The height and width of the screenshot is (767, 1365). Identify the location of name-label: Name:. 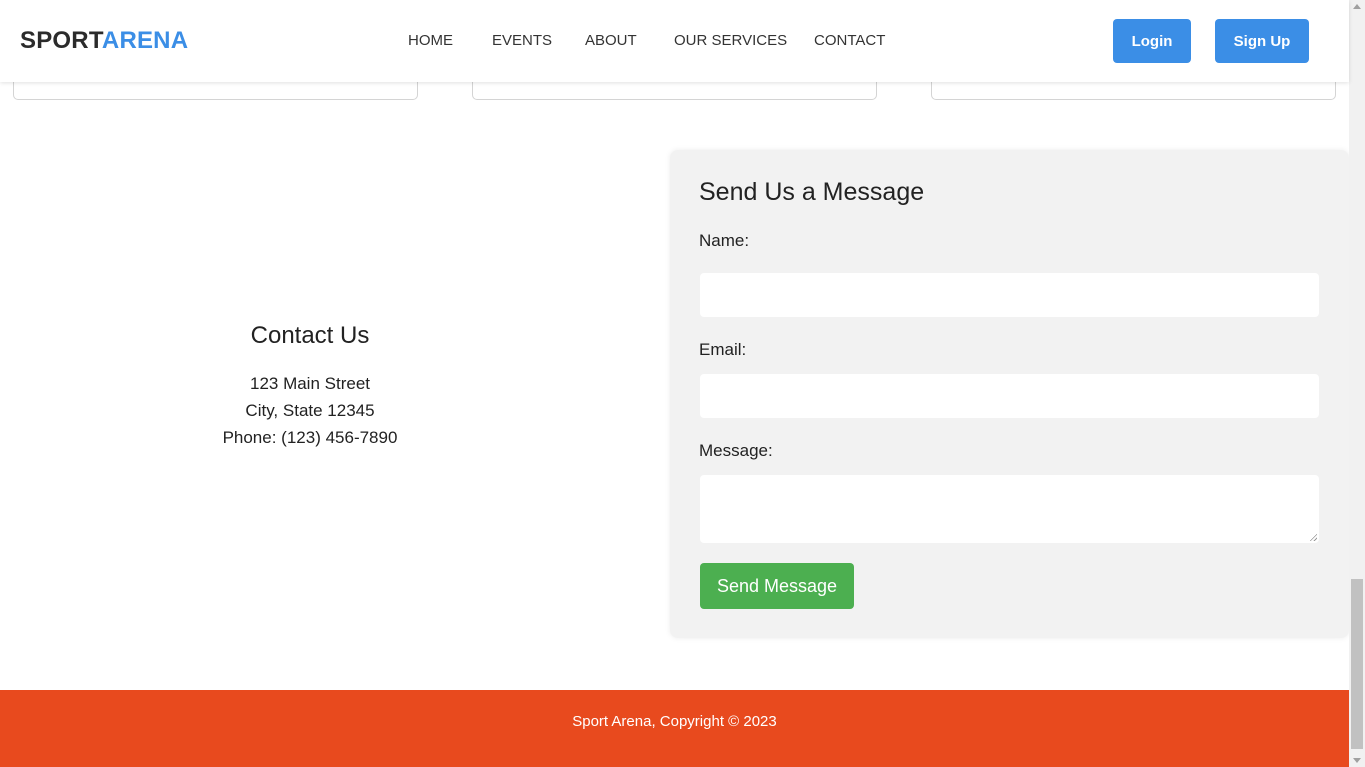
(724, 240).